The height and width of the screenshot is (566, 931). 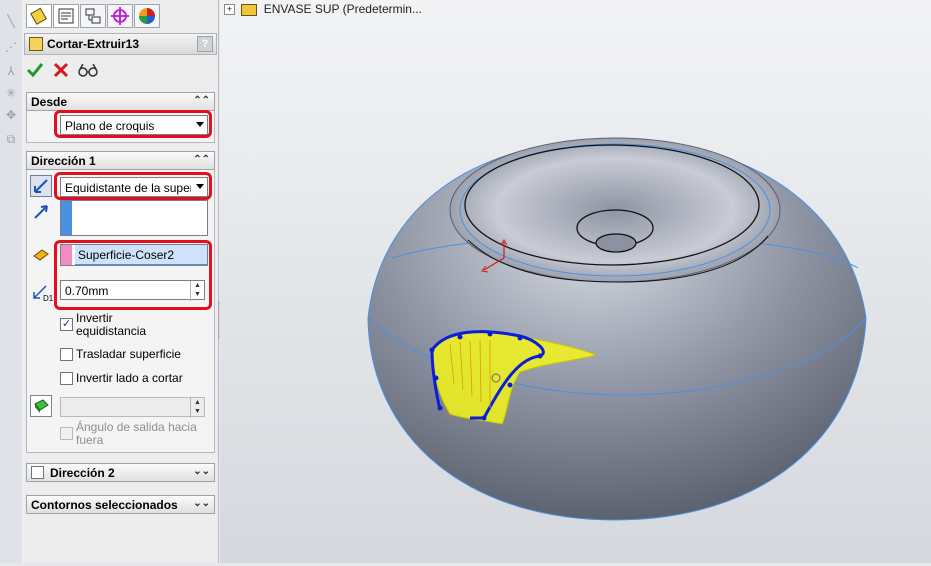 What do you see at coordinates (120, 160) in the screenshot?
I see `section-header-direccion1: Dirección 1 ⌃⌃` at bounding box center [120, 160].